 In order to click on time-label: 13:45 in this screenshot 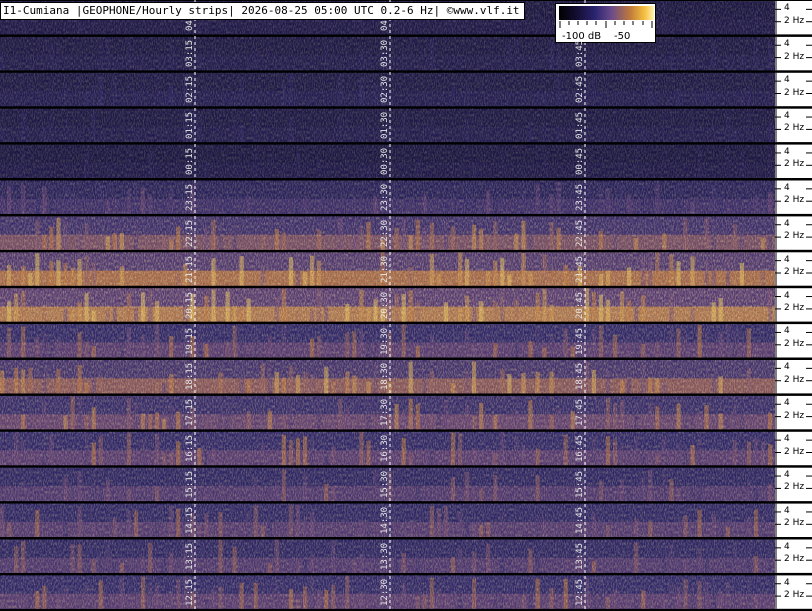, I will do `click(580, 556)`.